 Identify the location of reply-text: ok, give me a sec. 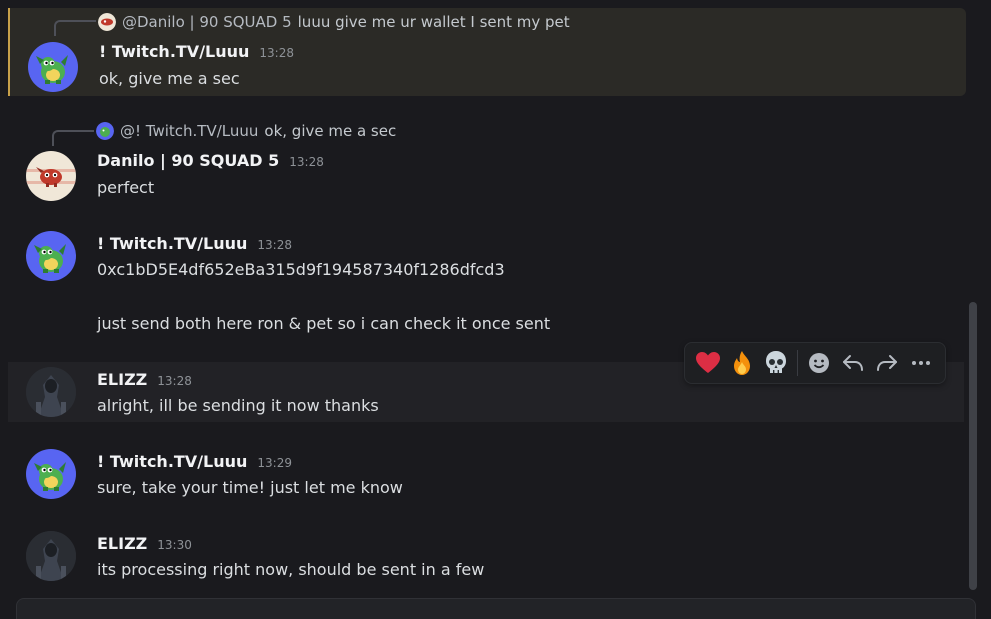
(330, 131).